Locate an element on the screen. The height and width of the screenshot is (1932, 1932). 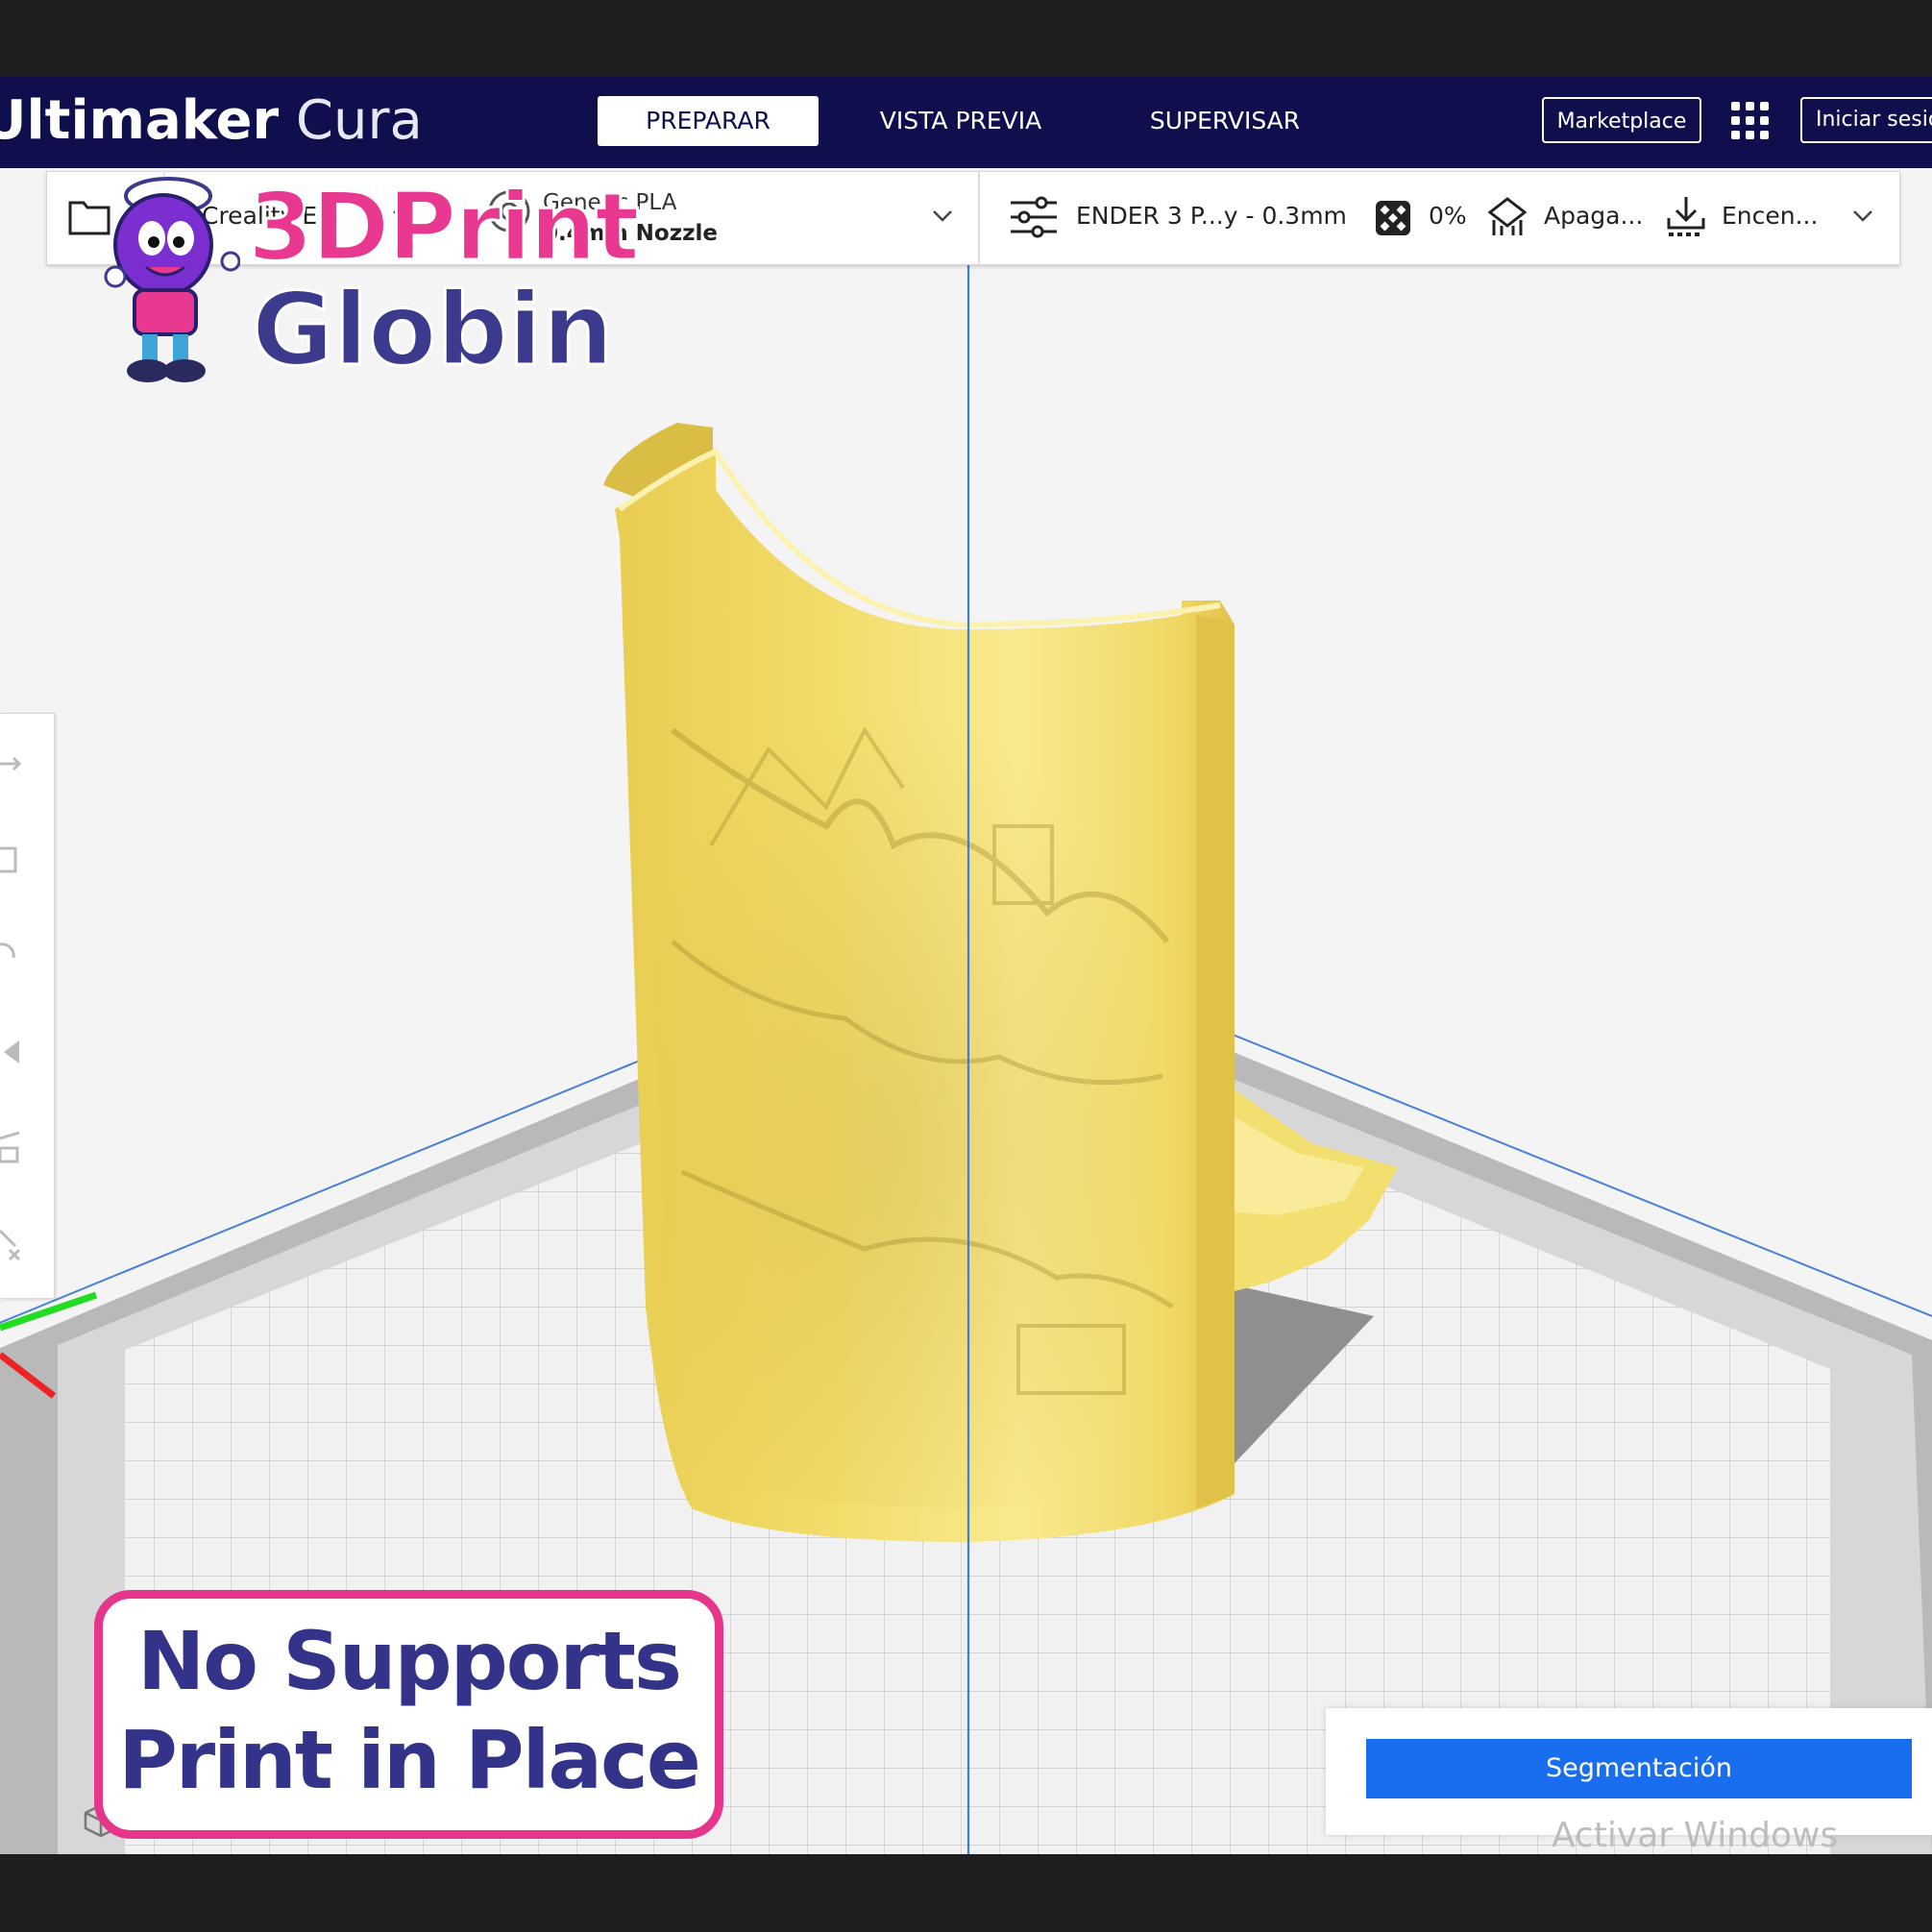
globin-mascot-icon is located at coordinates (172, 279).